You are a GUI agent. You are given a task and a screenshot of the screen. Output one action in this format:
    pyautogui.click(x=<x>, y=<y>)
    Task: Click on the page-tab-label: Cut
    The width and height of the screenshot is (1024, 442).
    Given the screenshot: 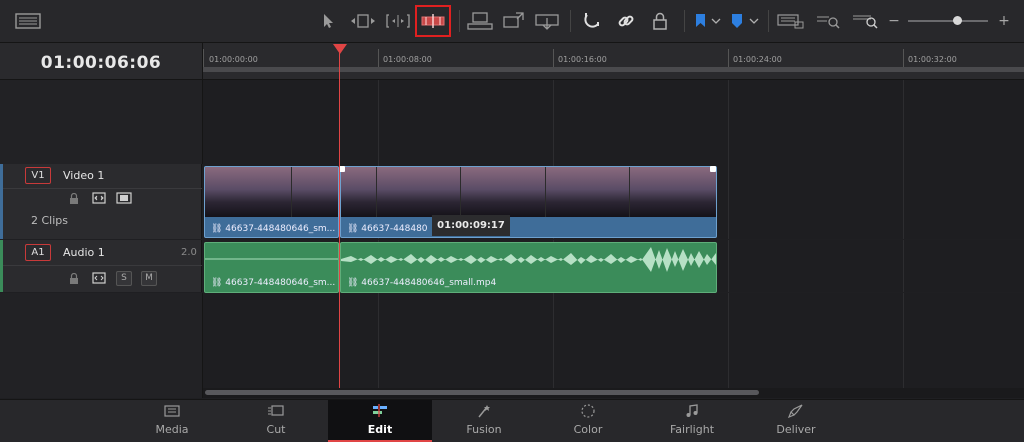 What is the action you would take?
    pyautogui.click(x=276, y=429)
    